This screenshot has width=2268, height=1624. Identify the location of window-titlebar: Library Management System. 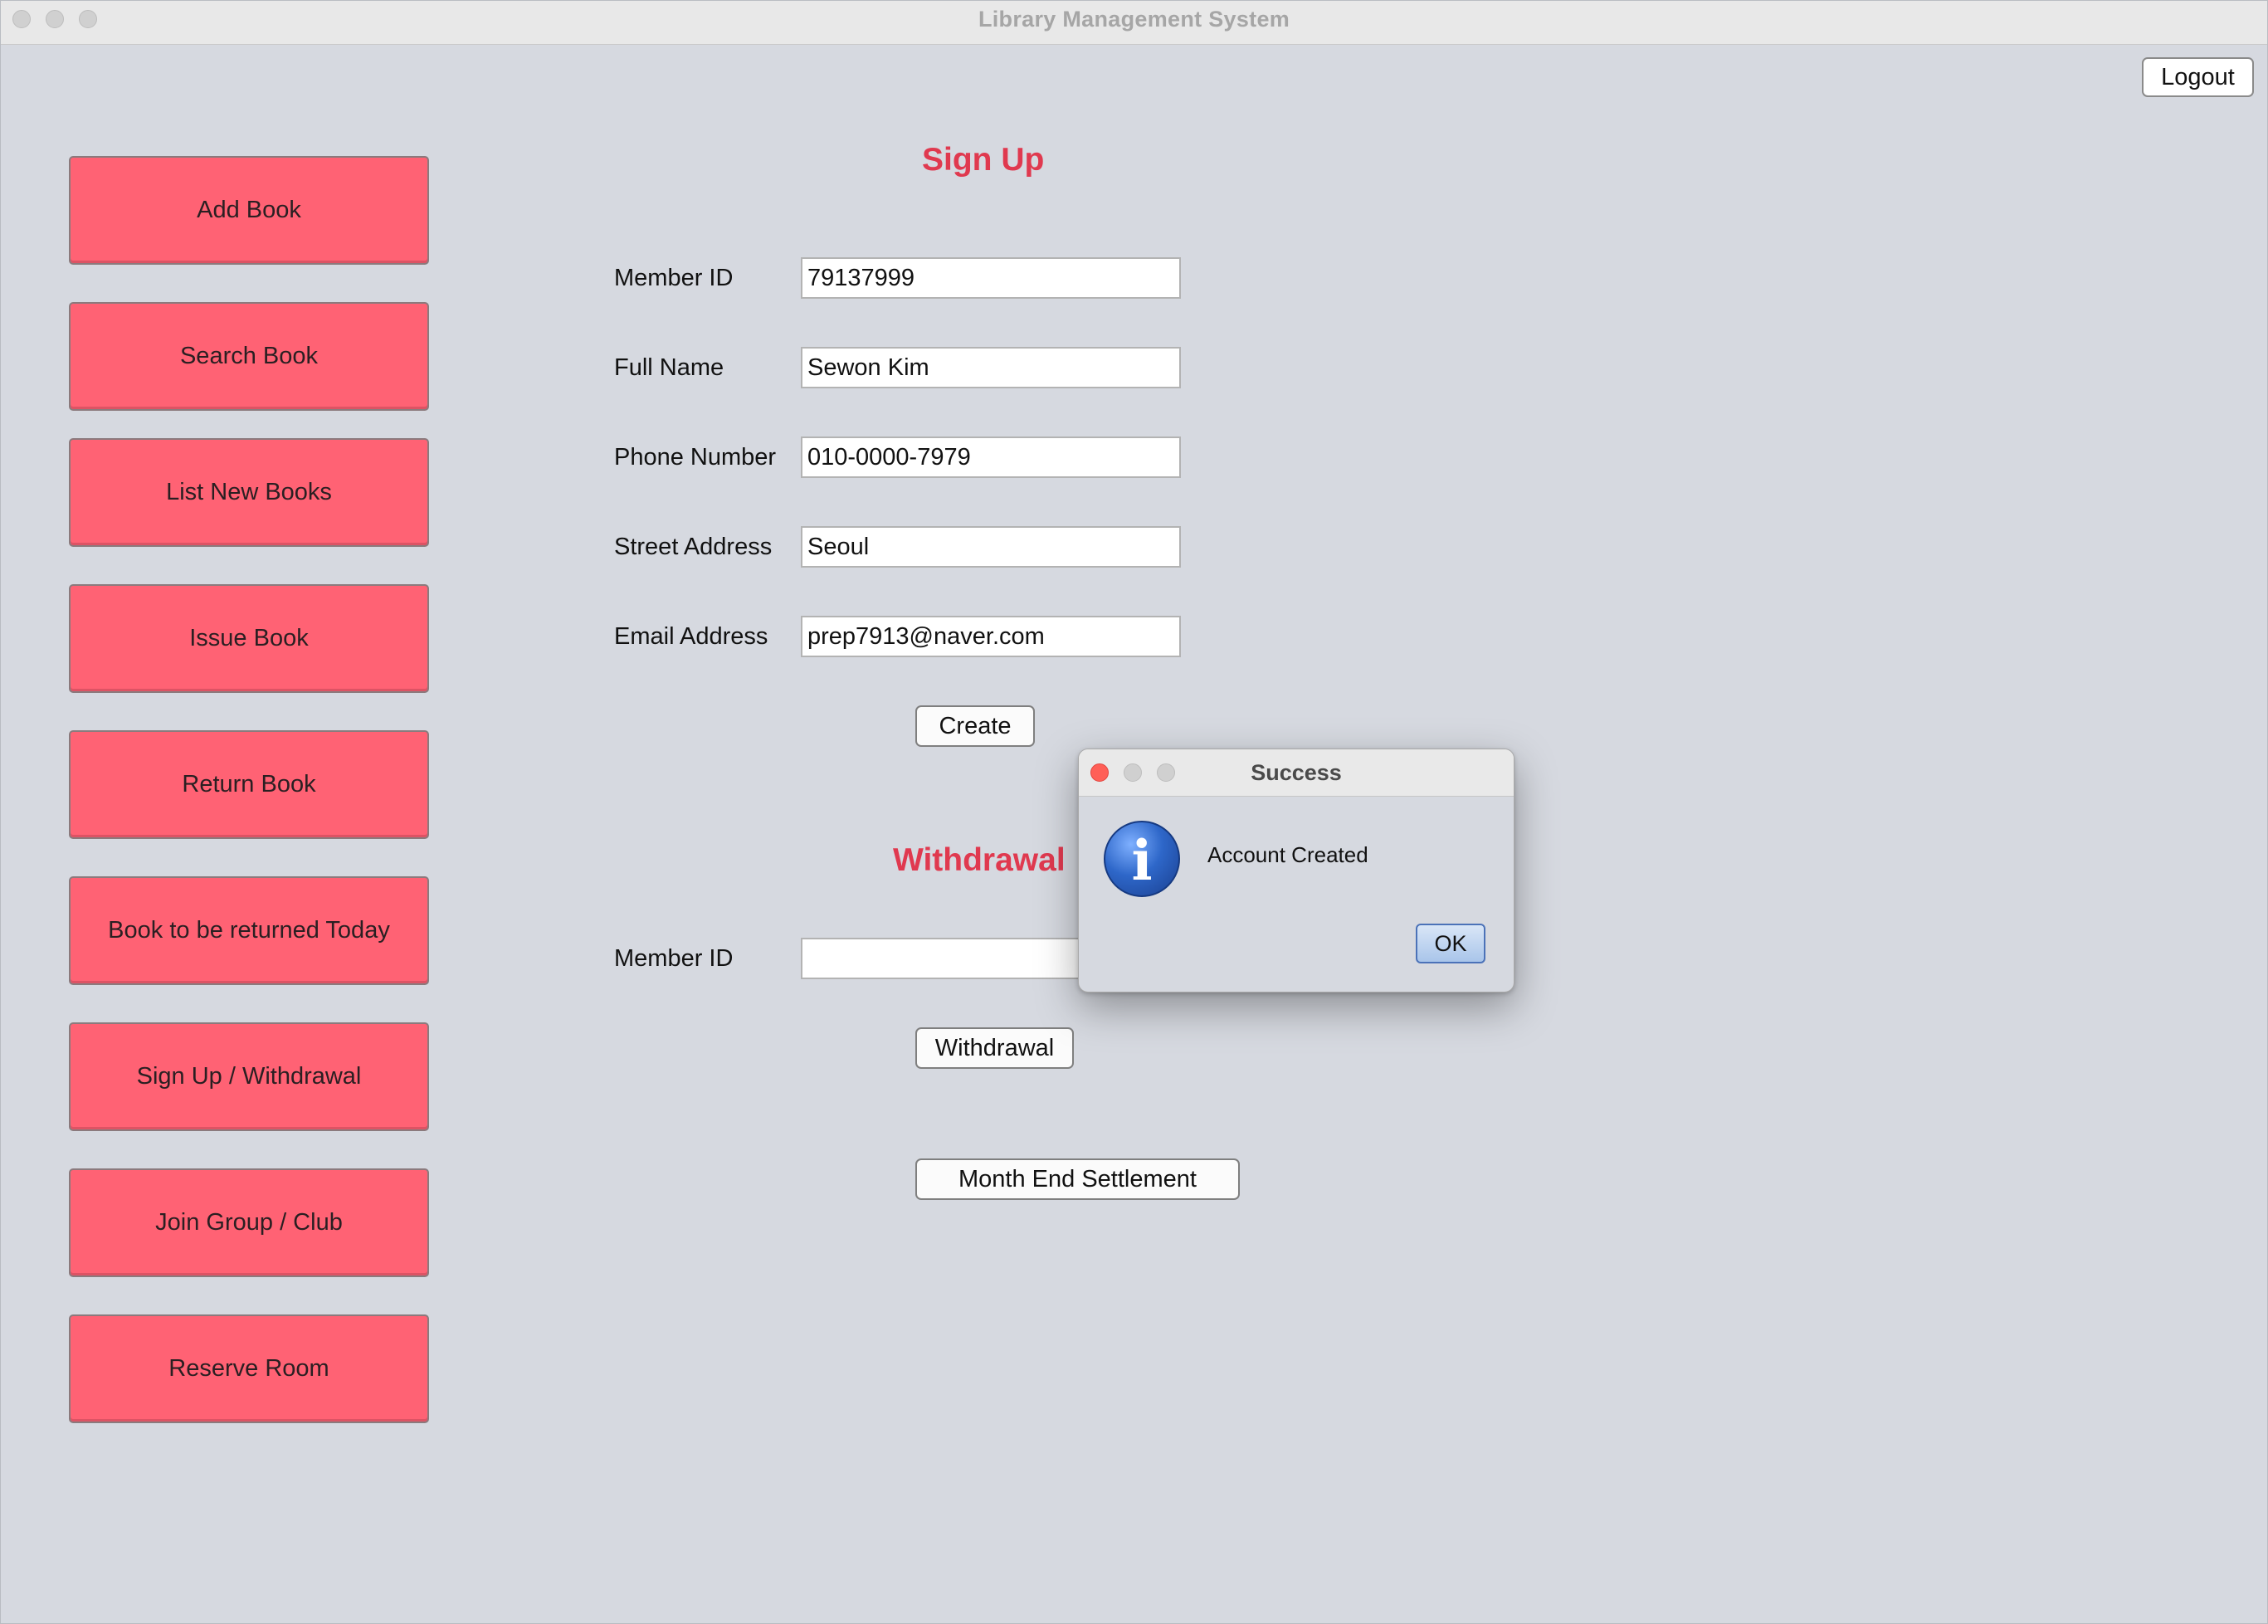
(1134, 23).